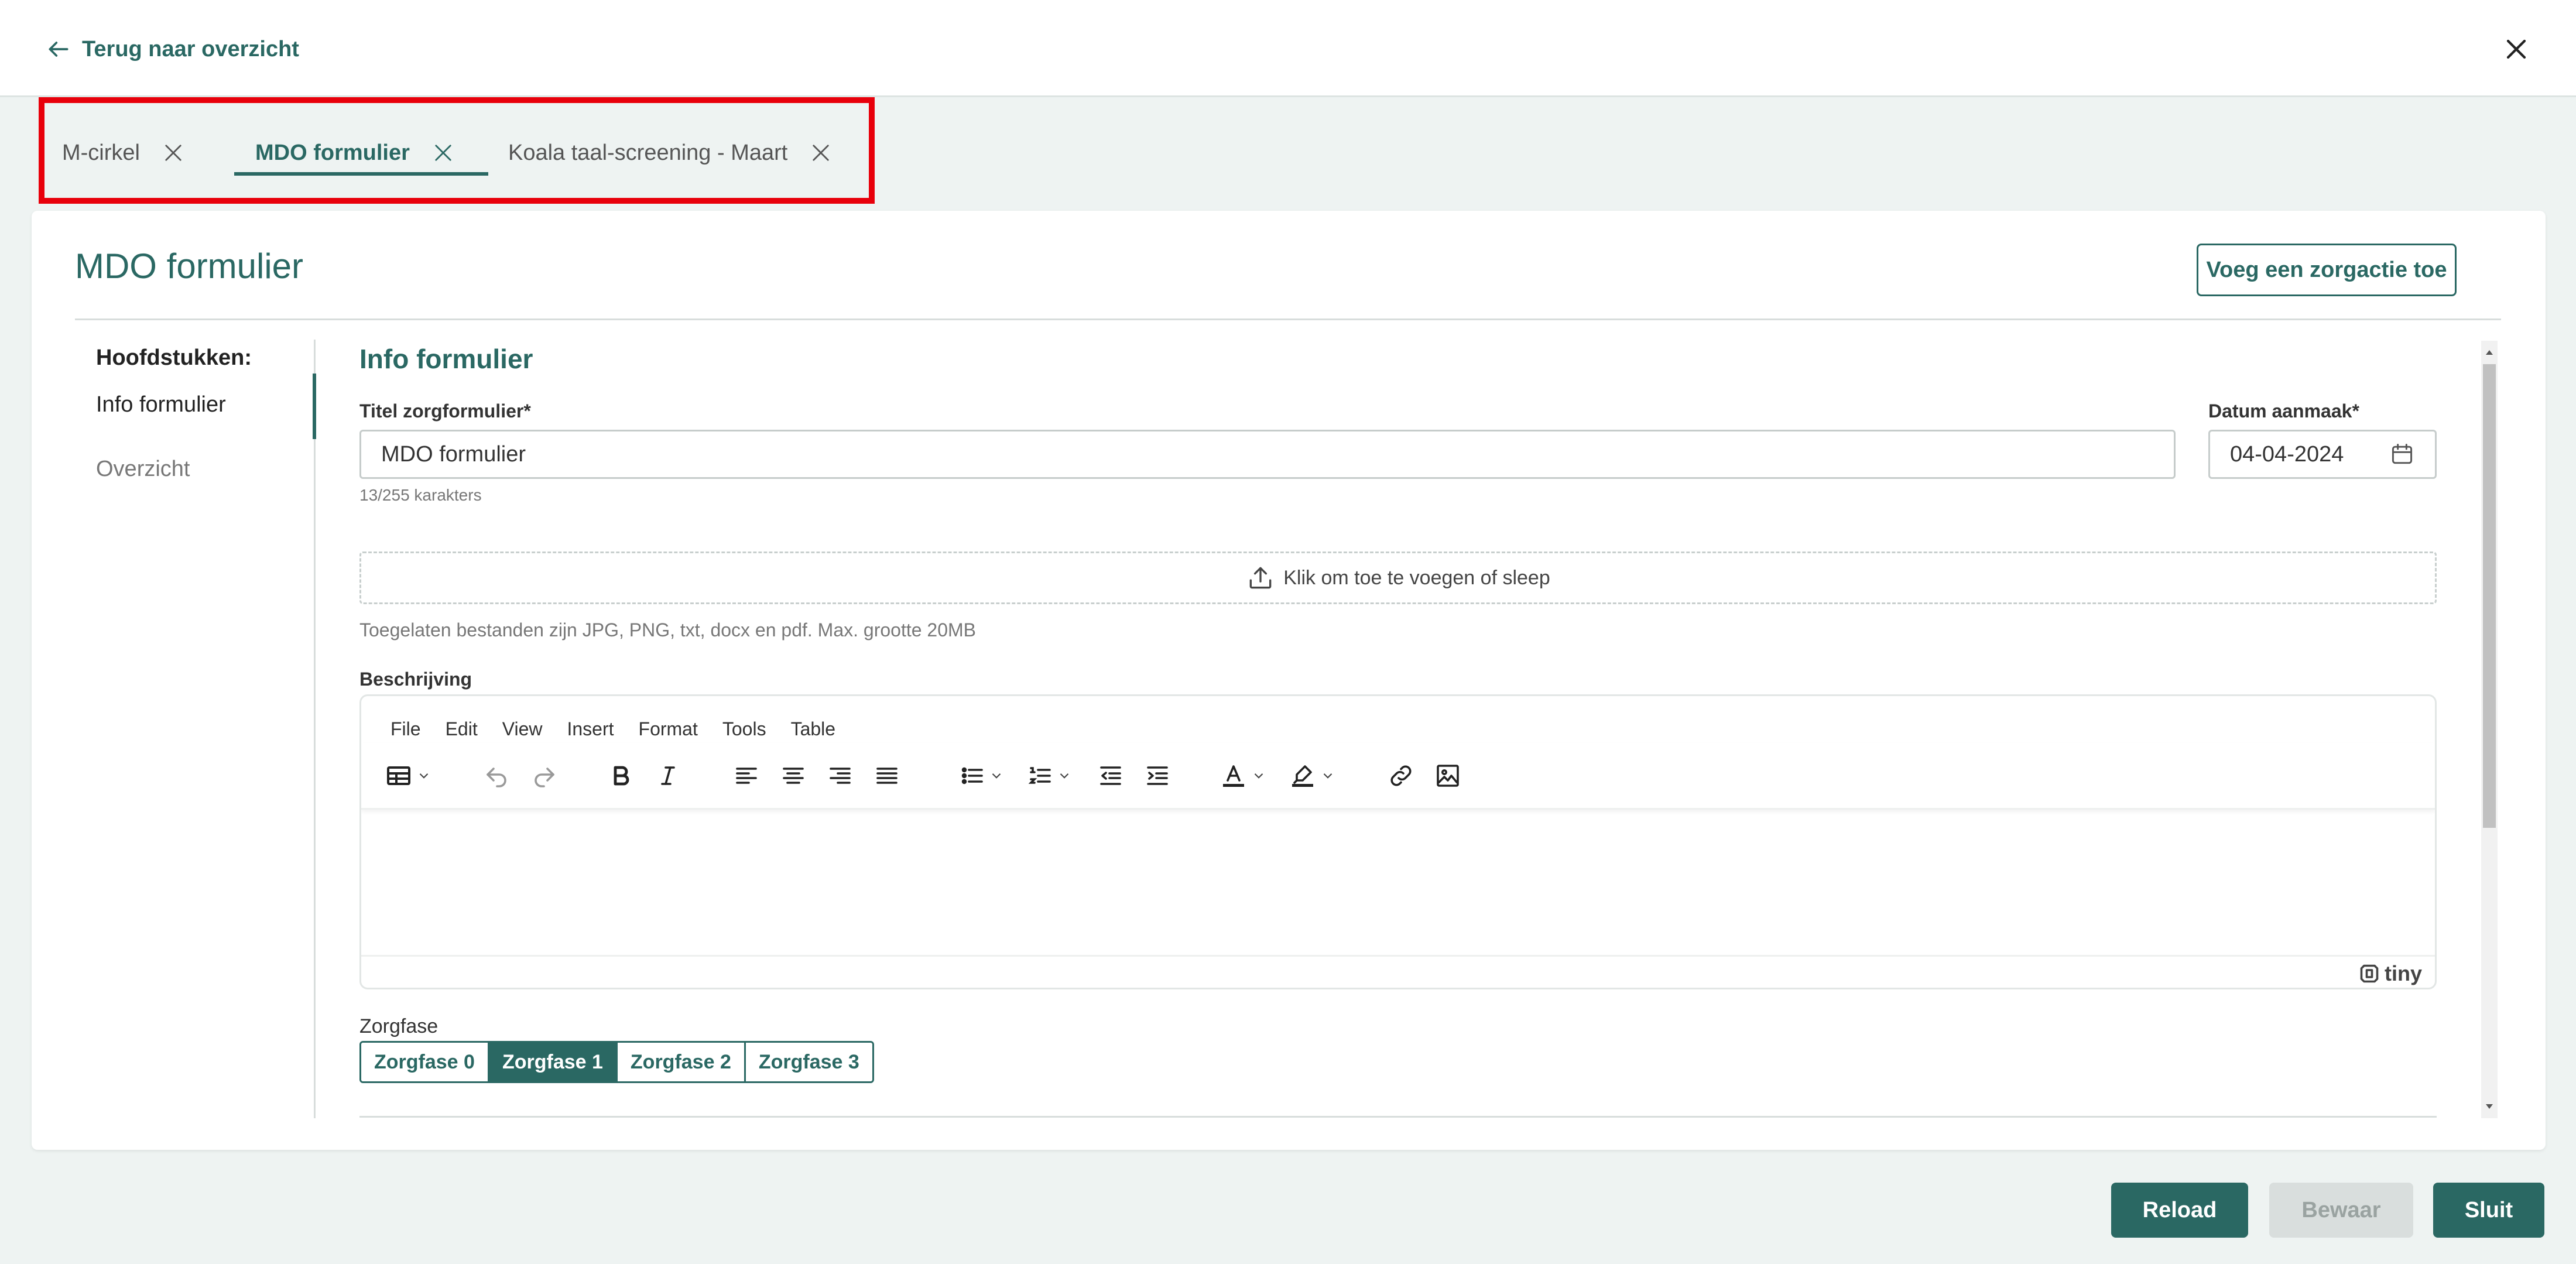  Describe the element at coordinates (2283, 411) in the screenshot. I see `date-field-label: Datum aanmaak*` at that location.